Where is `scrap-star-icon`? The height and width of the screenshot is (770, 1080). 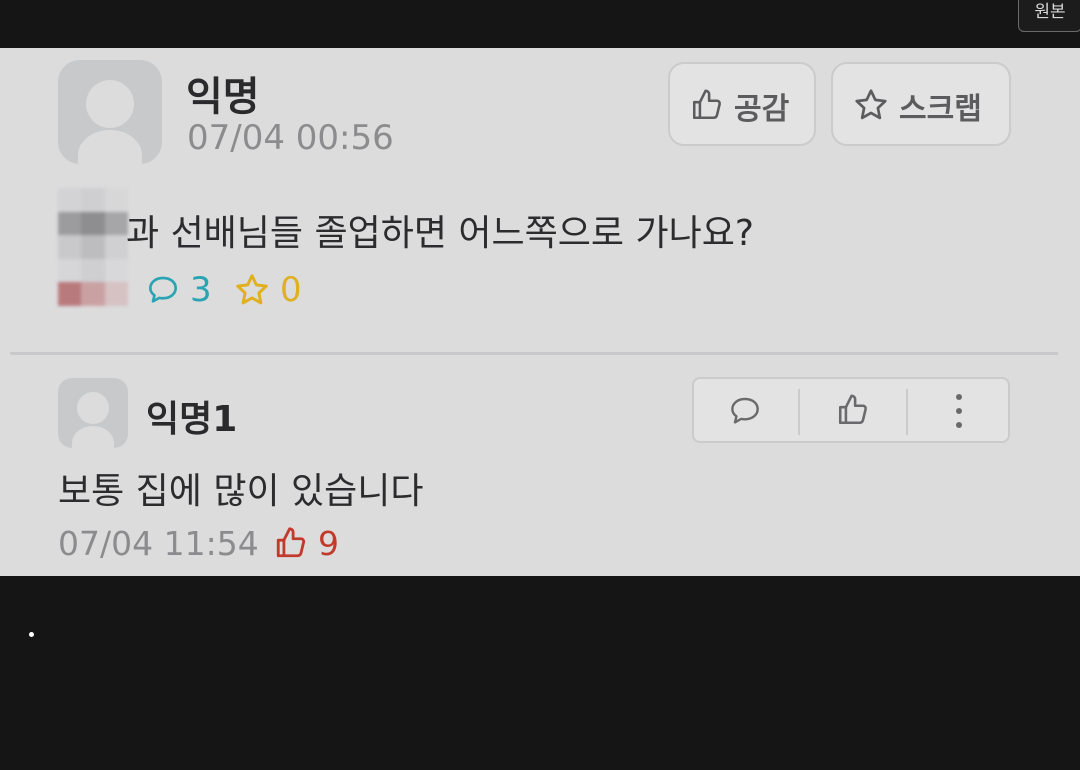
scrap-star-icon is located at coordinates (252, 289).